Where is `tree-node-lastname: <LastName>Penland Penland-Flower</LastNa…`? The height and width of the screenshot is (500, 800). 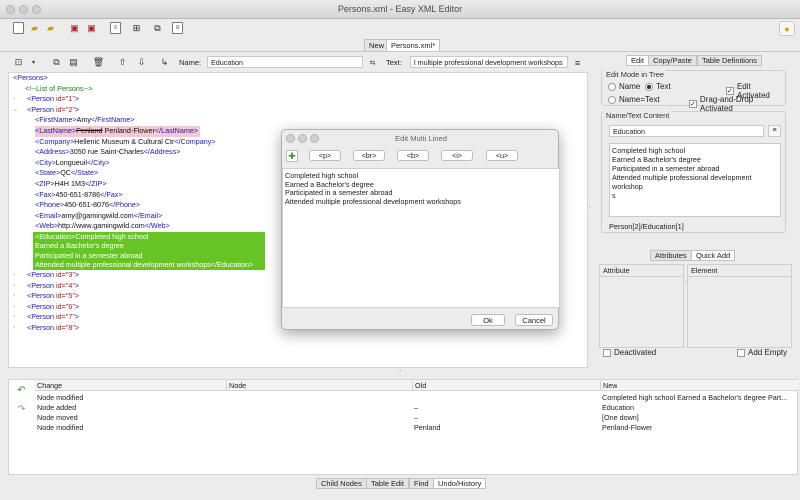
tree-node-lastname: <LastName>Penland Penland-Flower</LastNa… is located at coordinates (118, 131).